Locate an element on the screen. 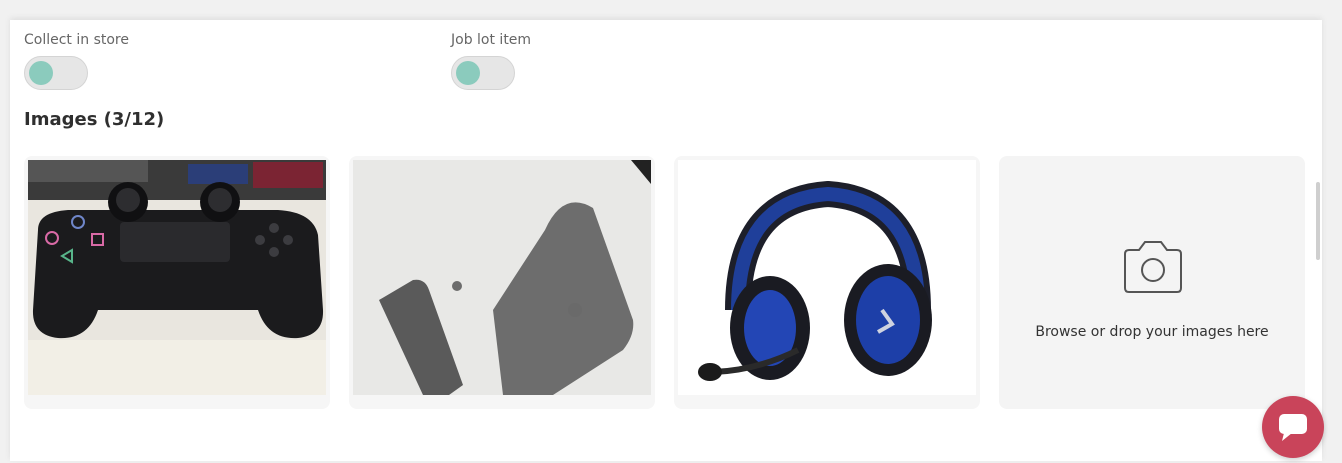  chat-button is located at coordinates (1293, 427).